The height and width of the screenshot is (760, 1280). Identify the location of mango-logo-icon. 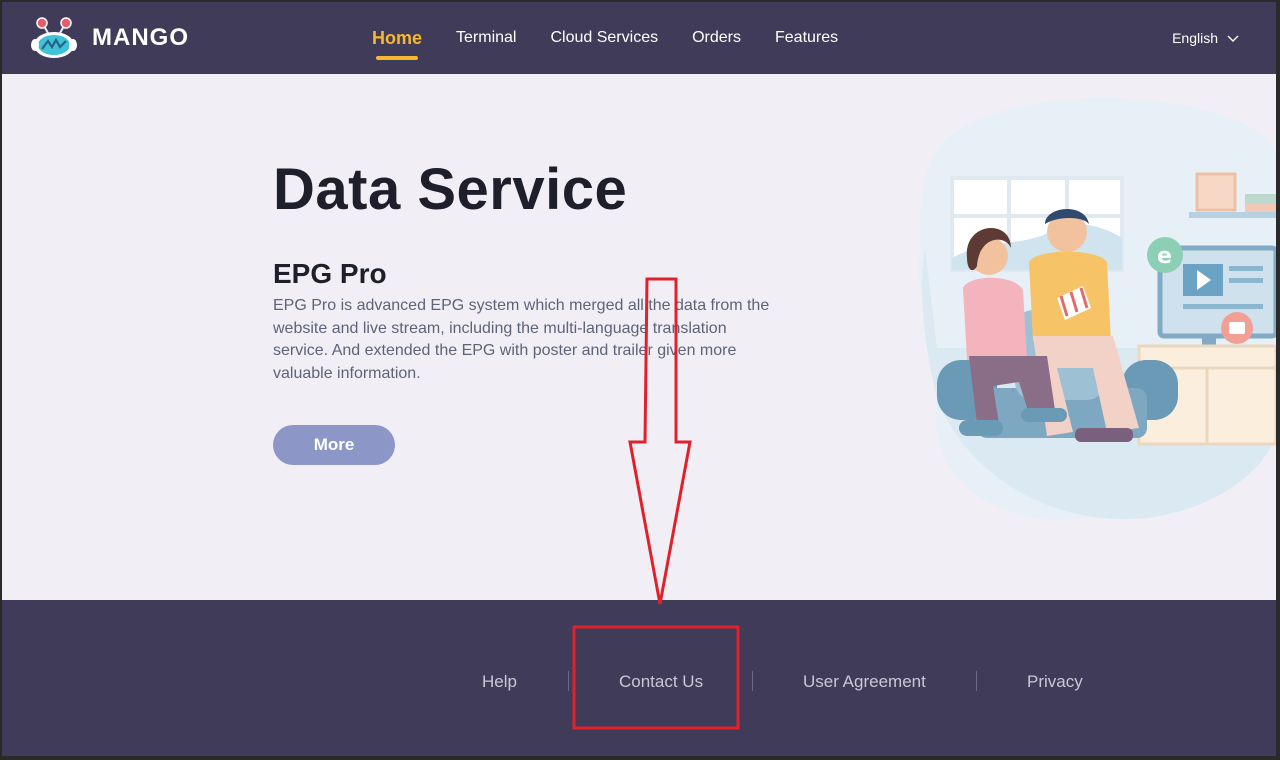
(54, 37).